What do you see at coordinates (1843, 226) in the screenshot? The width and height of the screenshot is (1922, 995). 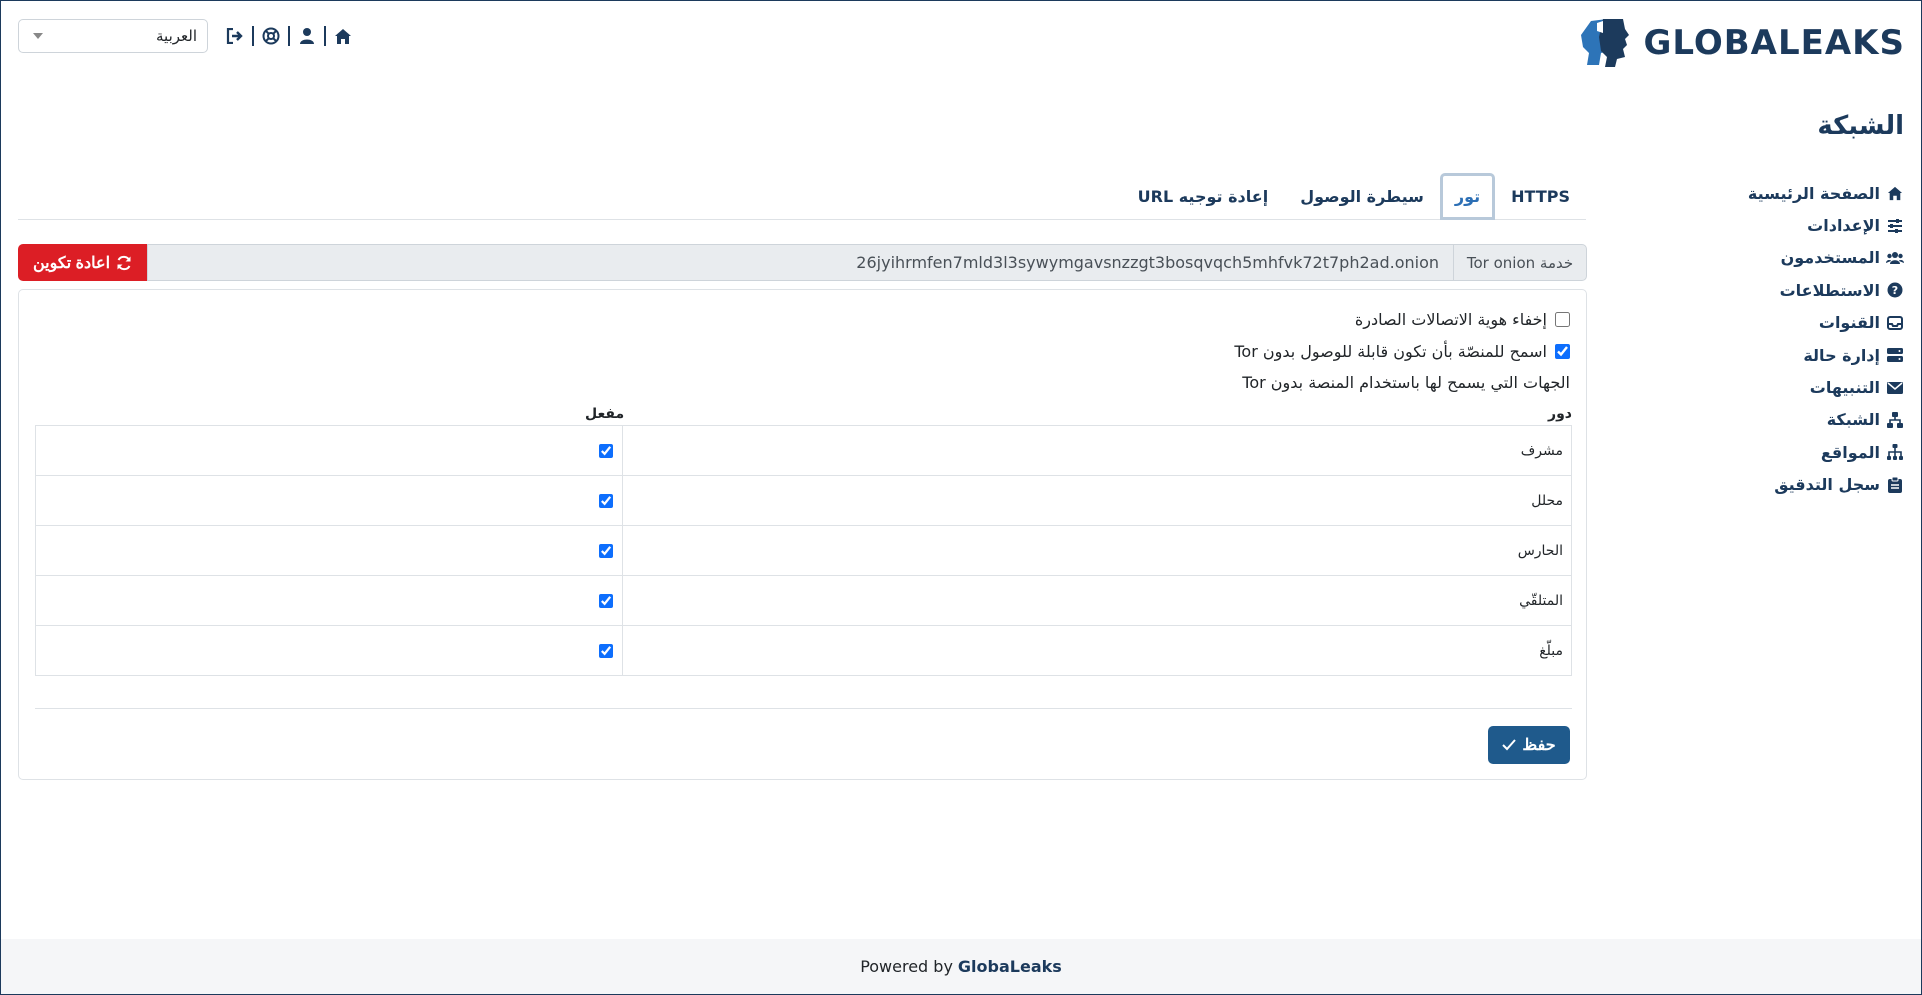 I see `sidebar-item-label: الإعدادات` at bounding box center [1843, 226].